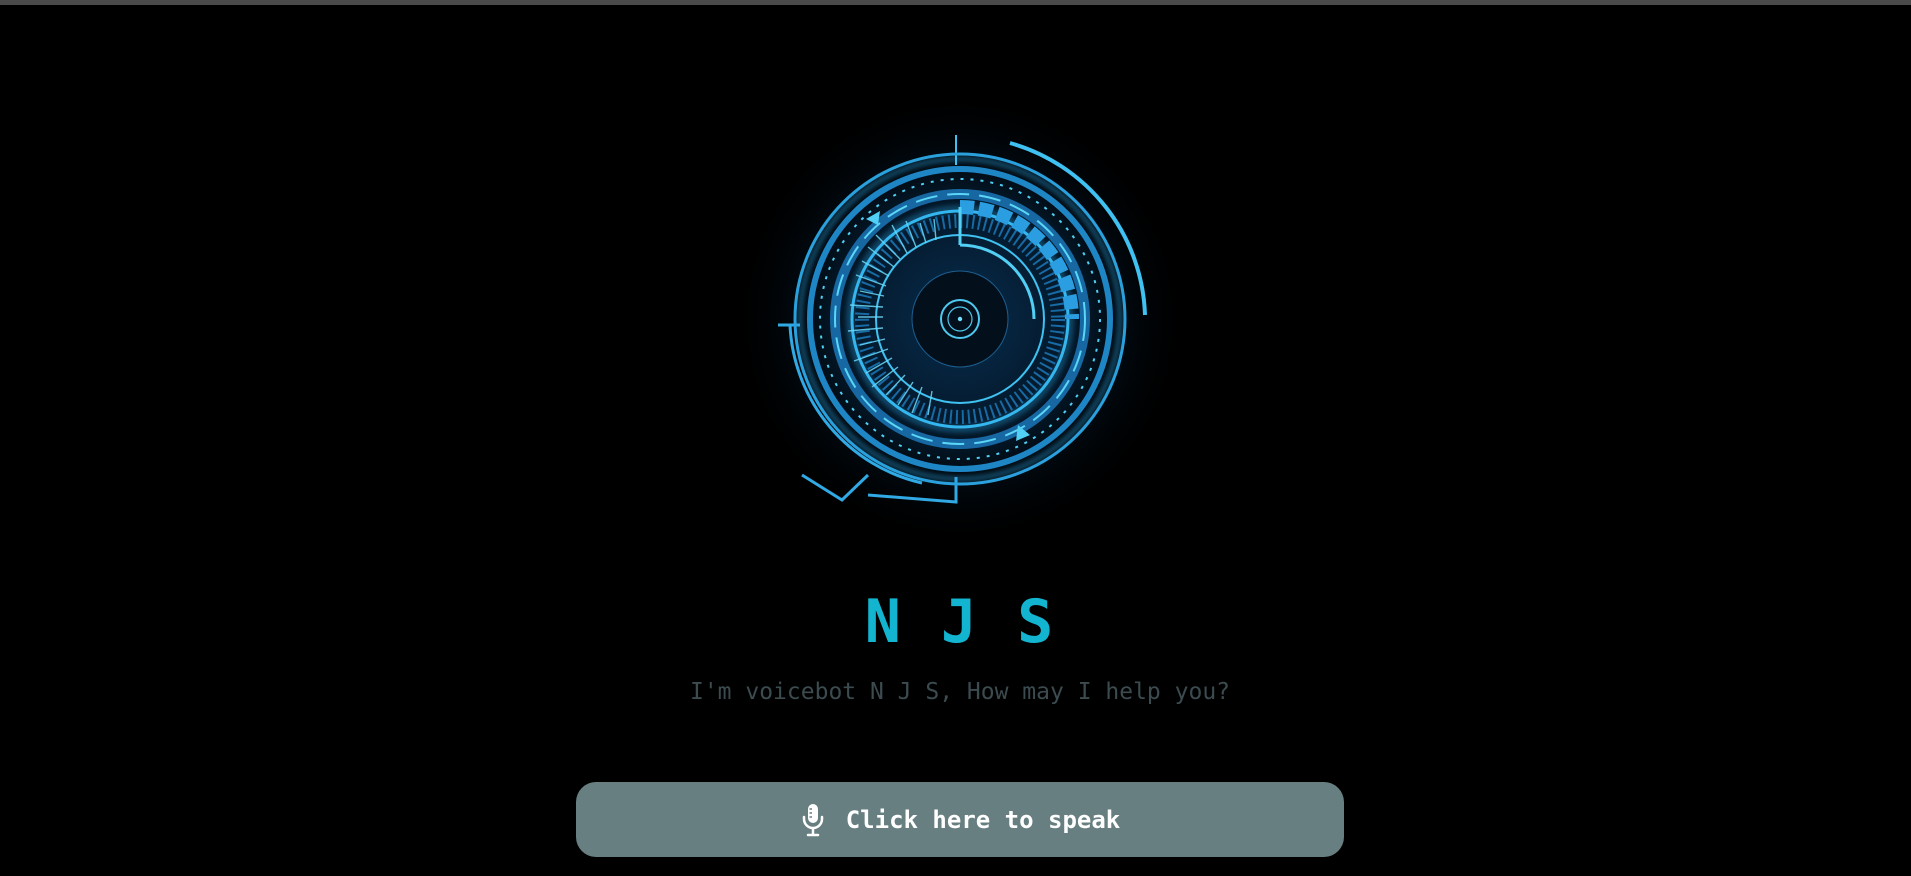 Image resolution: width=1911 pixels, height=876 pixels. Describe the element at coordinates (812, 819) in the screenshot. I see `microphone-icon` at that location.